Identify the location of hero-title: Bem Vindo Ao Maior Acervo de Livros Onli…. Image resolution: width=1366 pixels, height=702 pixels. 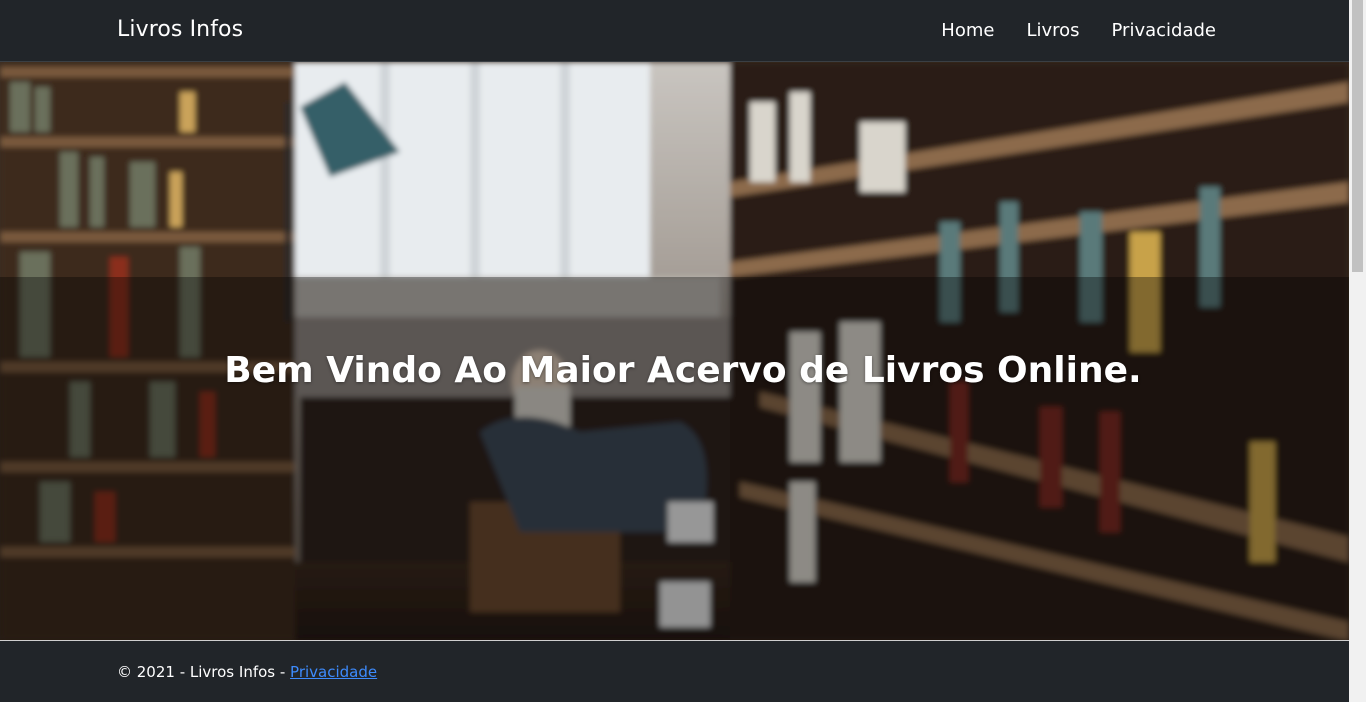
(683, 370).